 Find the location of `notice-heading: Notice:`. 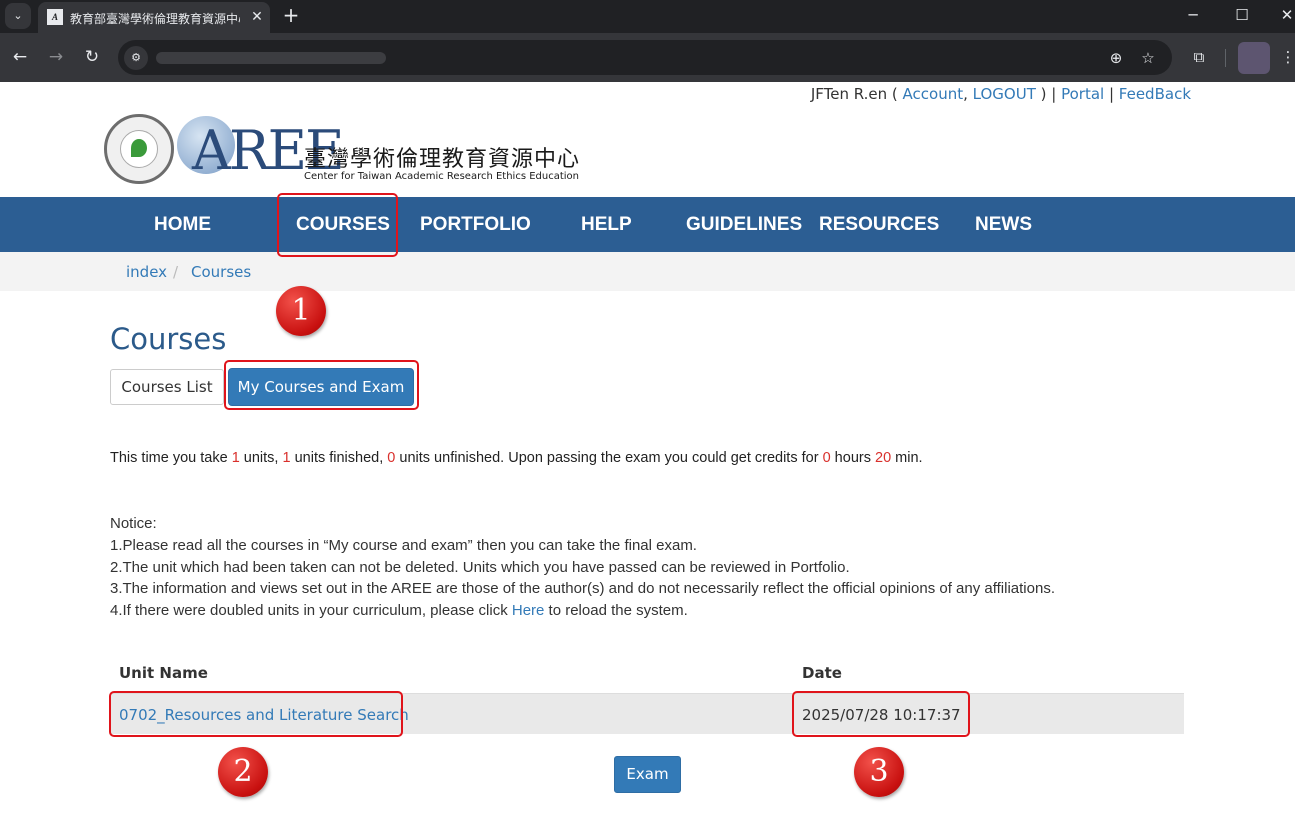

notice-heading: Notice: is located at coordinates (133, 523).